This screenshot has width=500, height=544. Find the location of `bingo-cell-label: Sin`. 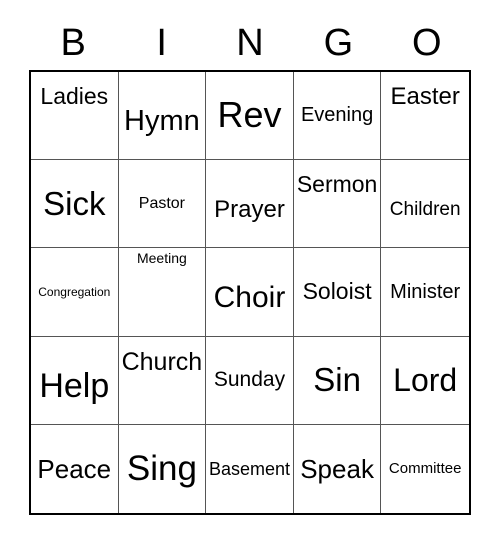

bingo-cell-label: Sin is located at coordinates (337, 380).